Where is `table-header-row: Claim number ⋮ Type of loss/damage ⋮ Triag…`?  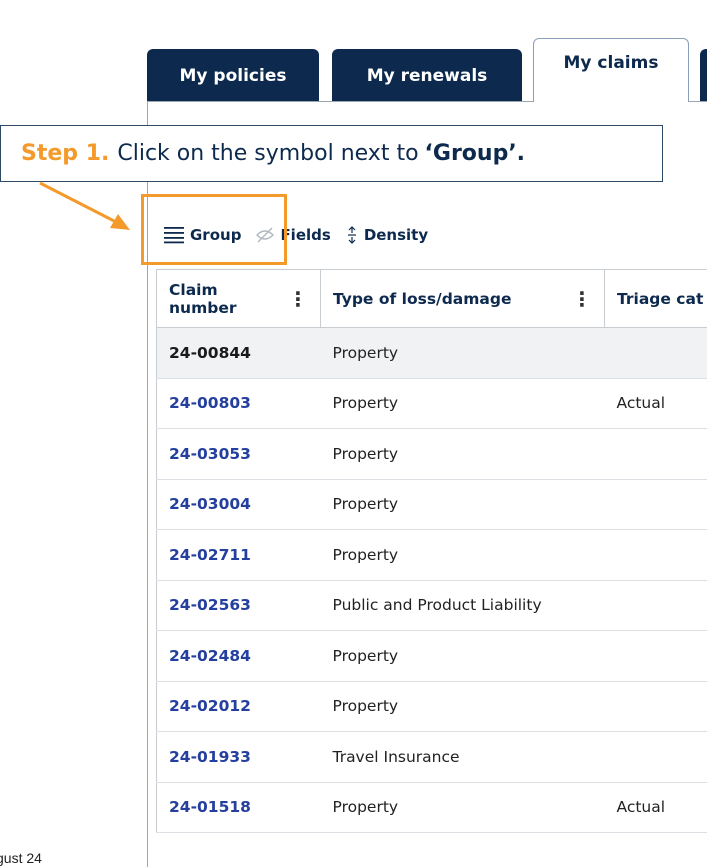
table-header-row: Claim number ⋮ Type of loss/damage ⋮ Triag… is located at coordinates (431, 298).